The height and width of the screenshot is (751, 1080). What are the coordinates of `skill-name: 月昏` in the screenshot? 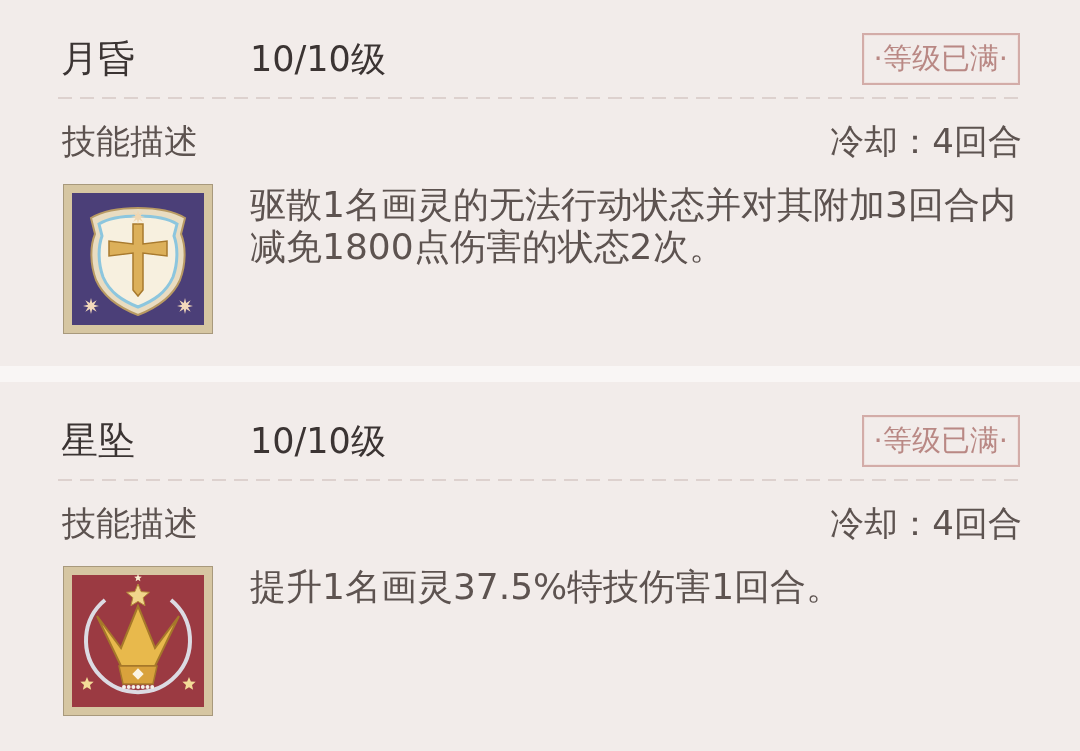 It's located at (98, 59).